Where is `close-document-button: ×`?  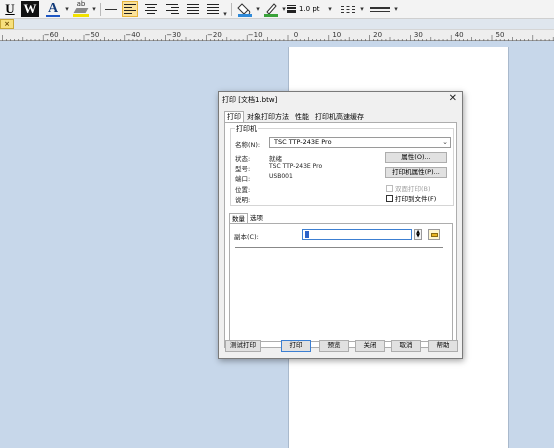 close-document-button: × is located at coordinates (7, 24).